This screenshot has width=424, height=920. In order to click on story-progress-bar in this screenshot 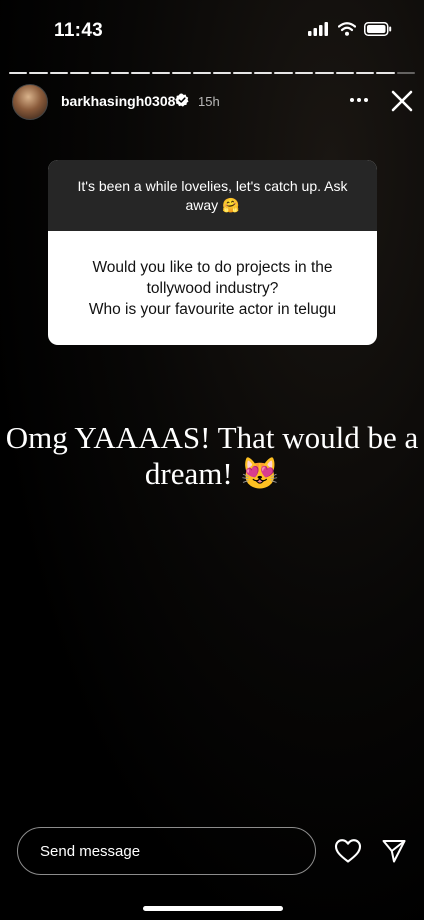, I will do `click(212, 73)`.